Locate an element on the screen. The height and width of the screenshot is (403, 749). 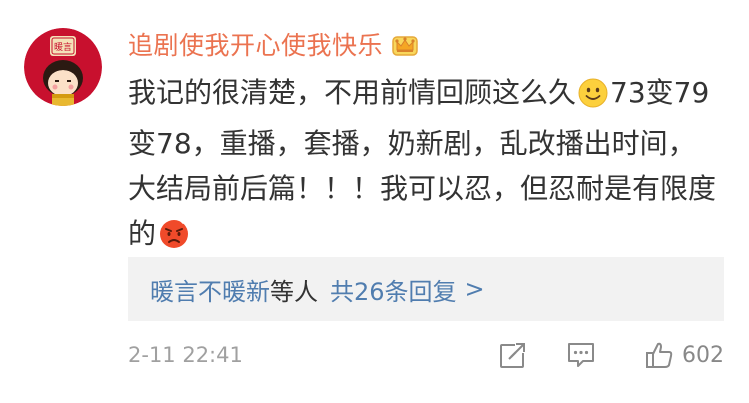
comment-text-part-1: 我记的很清楚，不用前情回顾这么久 is located at coordinates (352, 92).